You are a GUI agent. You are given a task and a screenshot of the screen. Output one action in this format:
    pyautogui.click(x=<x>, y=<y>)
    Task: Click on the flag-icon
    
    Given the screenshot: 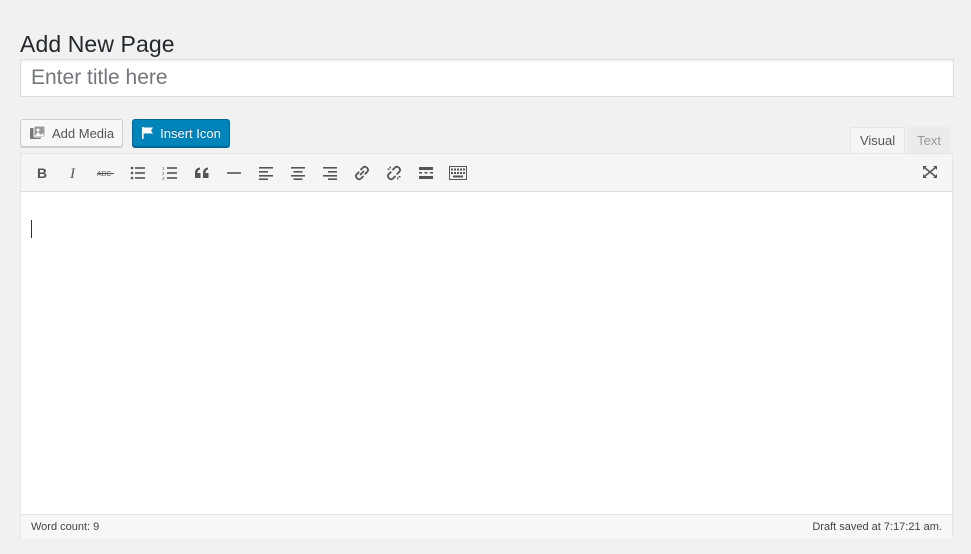 What is the action you would take?
    pyautogui.click(x=148, y=133)
    